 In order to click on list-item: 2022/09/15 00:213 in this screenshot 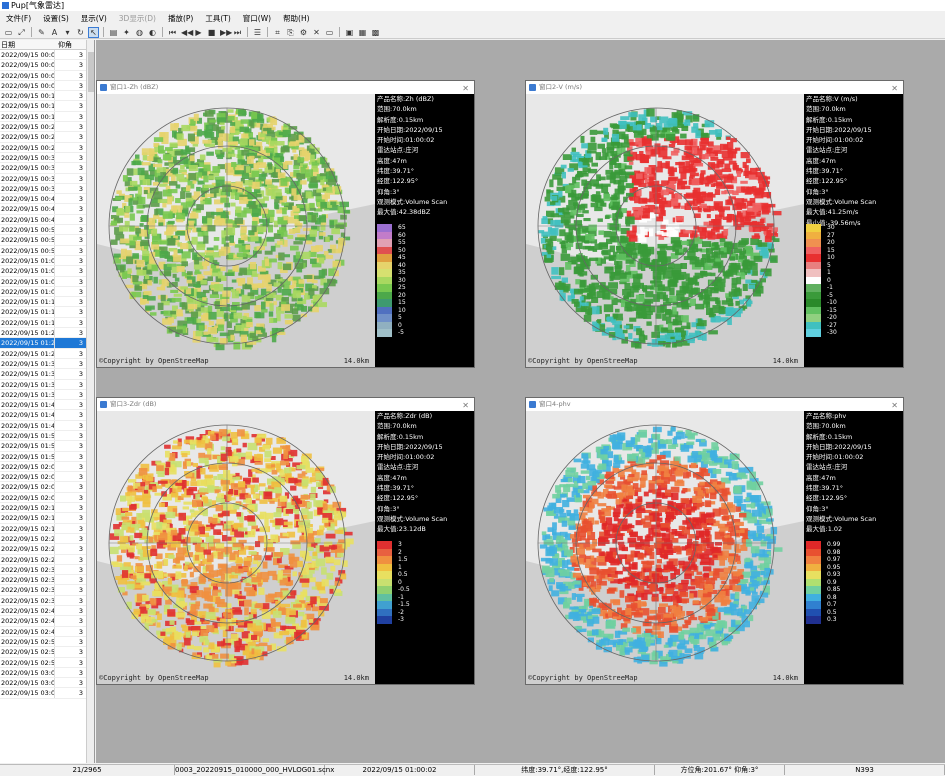, I will do `click(43, 127)`.